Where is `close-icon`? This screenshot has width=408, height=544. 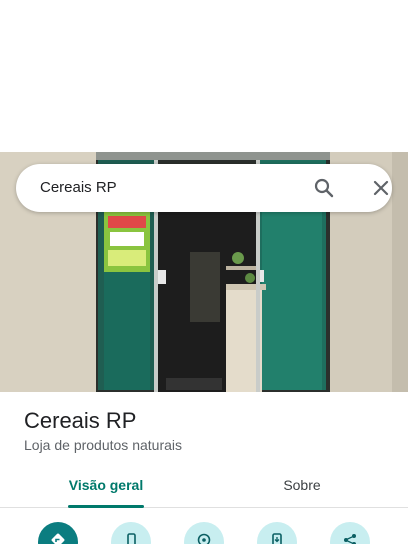 close-icon is located at coordinates (381, 188).